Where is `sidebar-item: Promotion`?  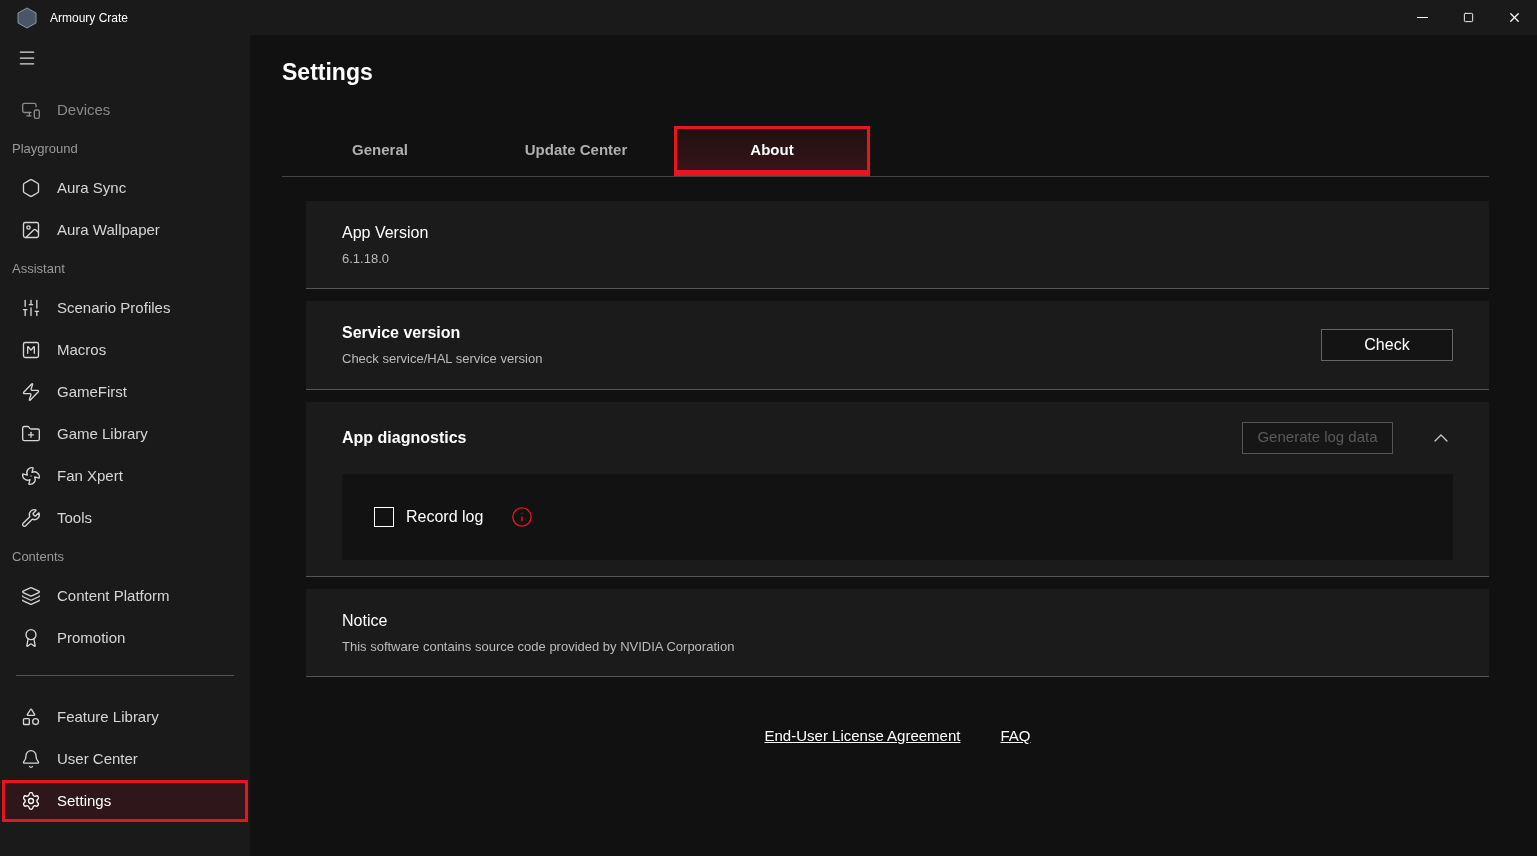
sidebar-item: Promotion is located at coordinates (125, 638).